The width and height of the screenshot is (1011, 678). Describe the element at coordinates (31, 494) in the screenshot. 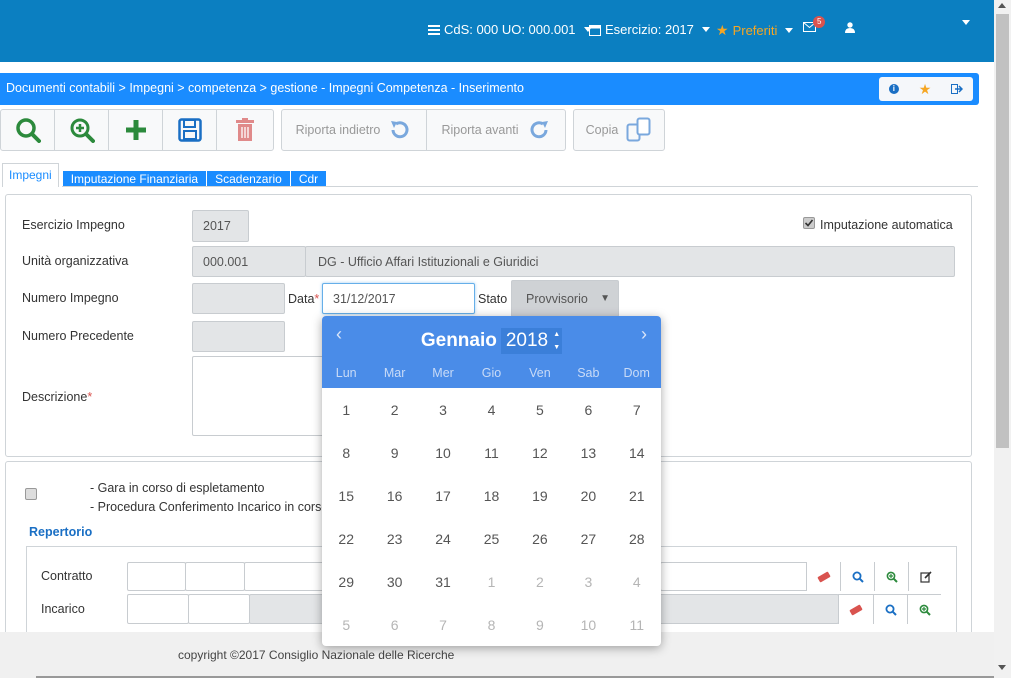

I see `gara-procedura-checkbox` at that location.